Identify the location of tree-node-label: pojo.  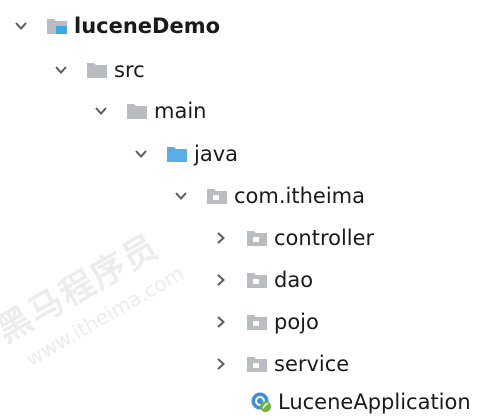
(296, 321).